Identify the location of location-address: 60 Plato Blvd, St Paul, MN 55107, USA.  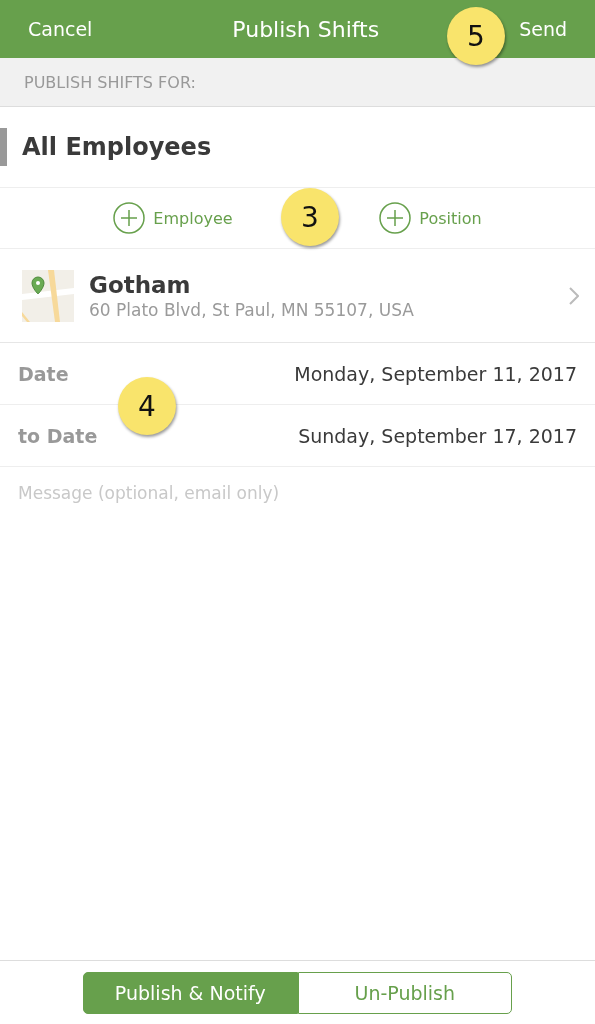
(252, 309).